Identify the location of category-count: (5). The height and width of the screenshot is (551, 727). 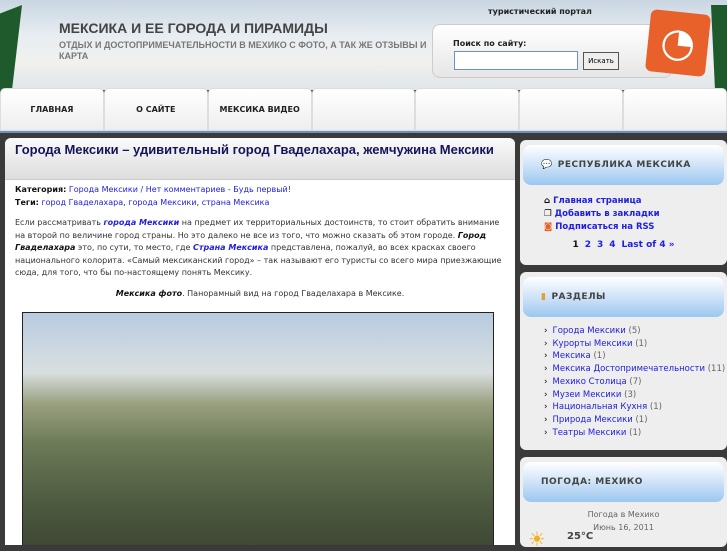
(634, 331).